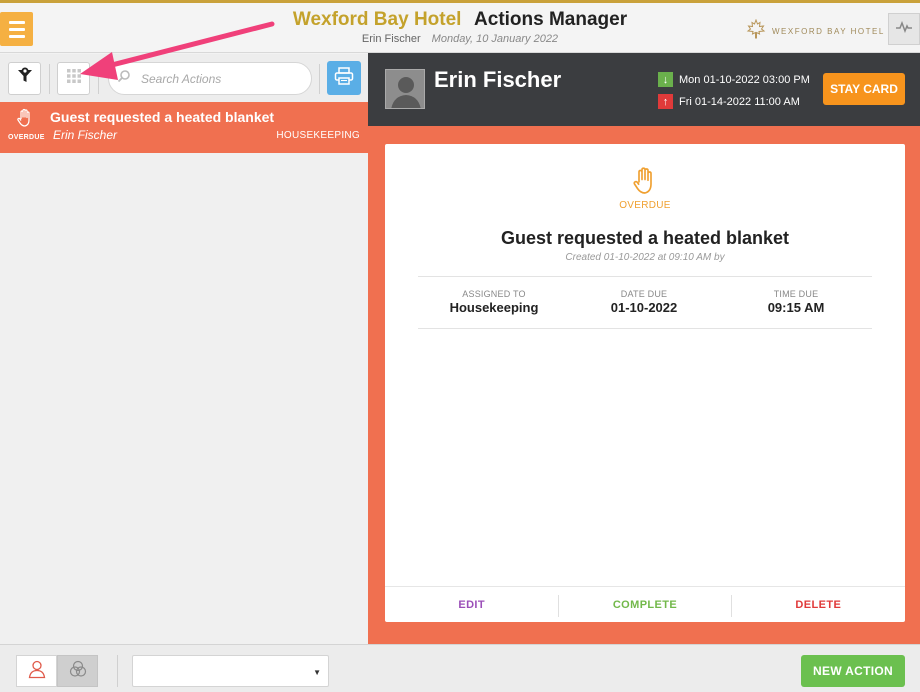 This screenshot has width=920, height=692. I want to click on hotel-name: Wexford Bay Hotel, so click(377, 19).